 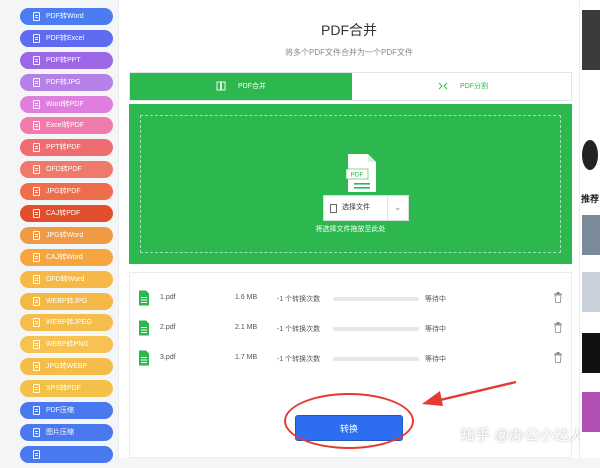 I want to click on sidebar-item: PDF转JPG, so click(x=66, y=82).